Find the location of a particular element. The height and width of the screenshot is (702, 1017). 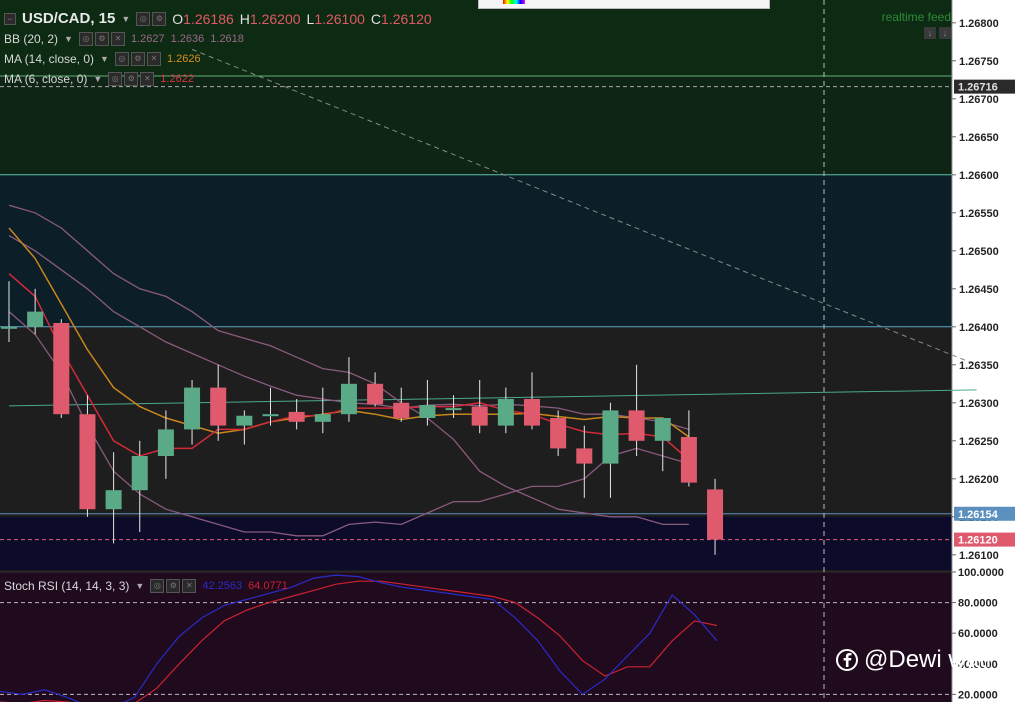

stoch-k-value: 42.2563 is located at coordinates (222, 586).